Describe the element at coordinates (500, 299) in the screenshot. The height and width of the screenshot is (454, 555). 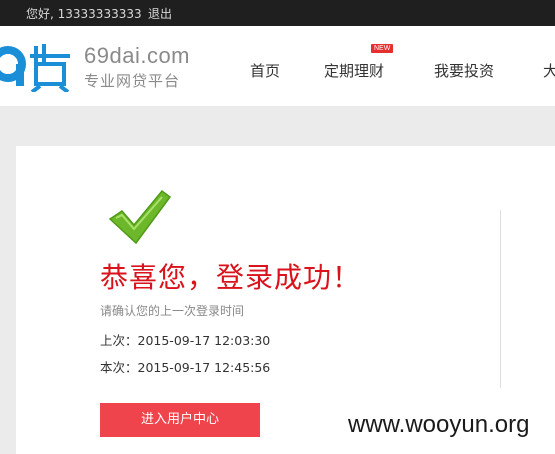
I see `panel-divider` at that location.